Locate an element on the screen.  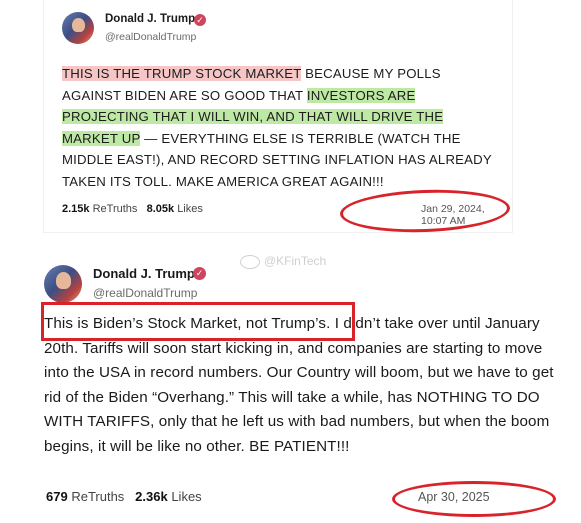
engagement-stats: 679 ReTruths 2.36k Likes is located at coordinates (124, 496).